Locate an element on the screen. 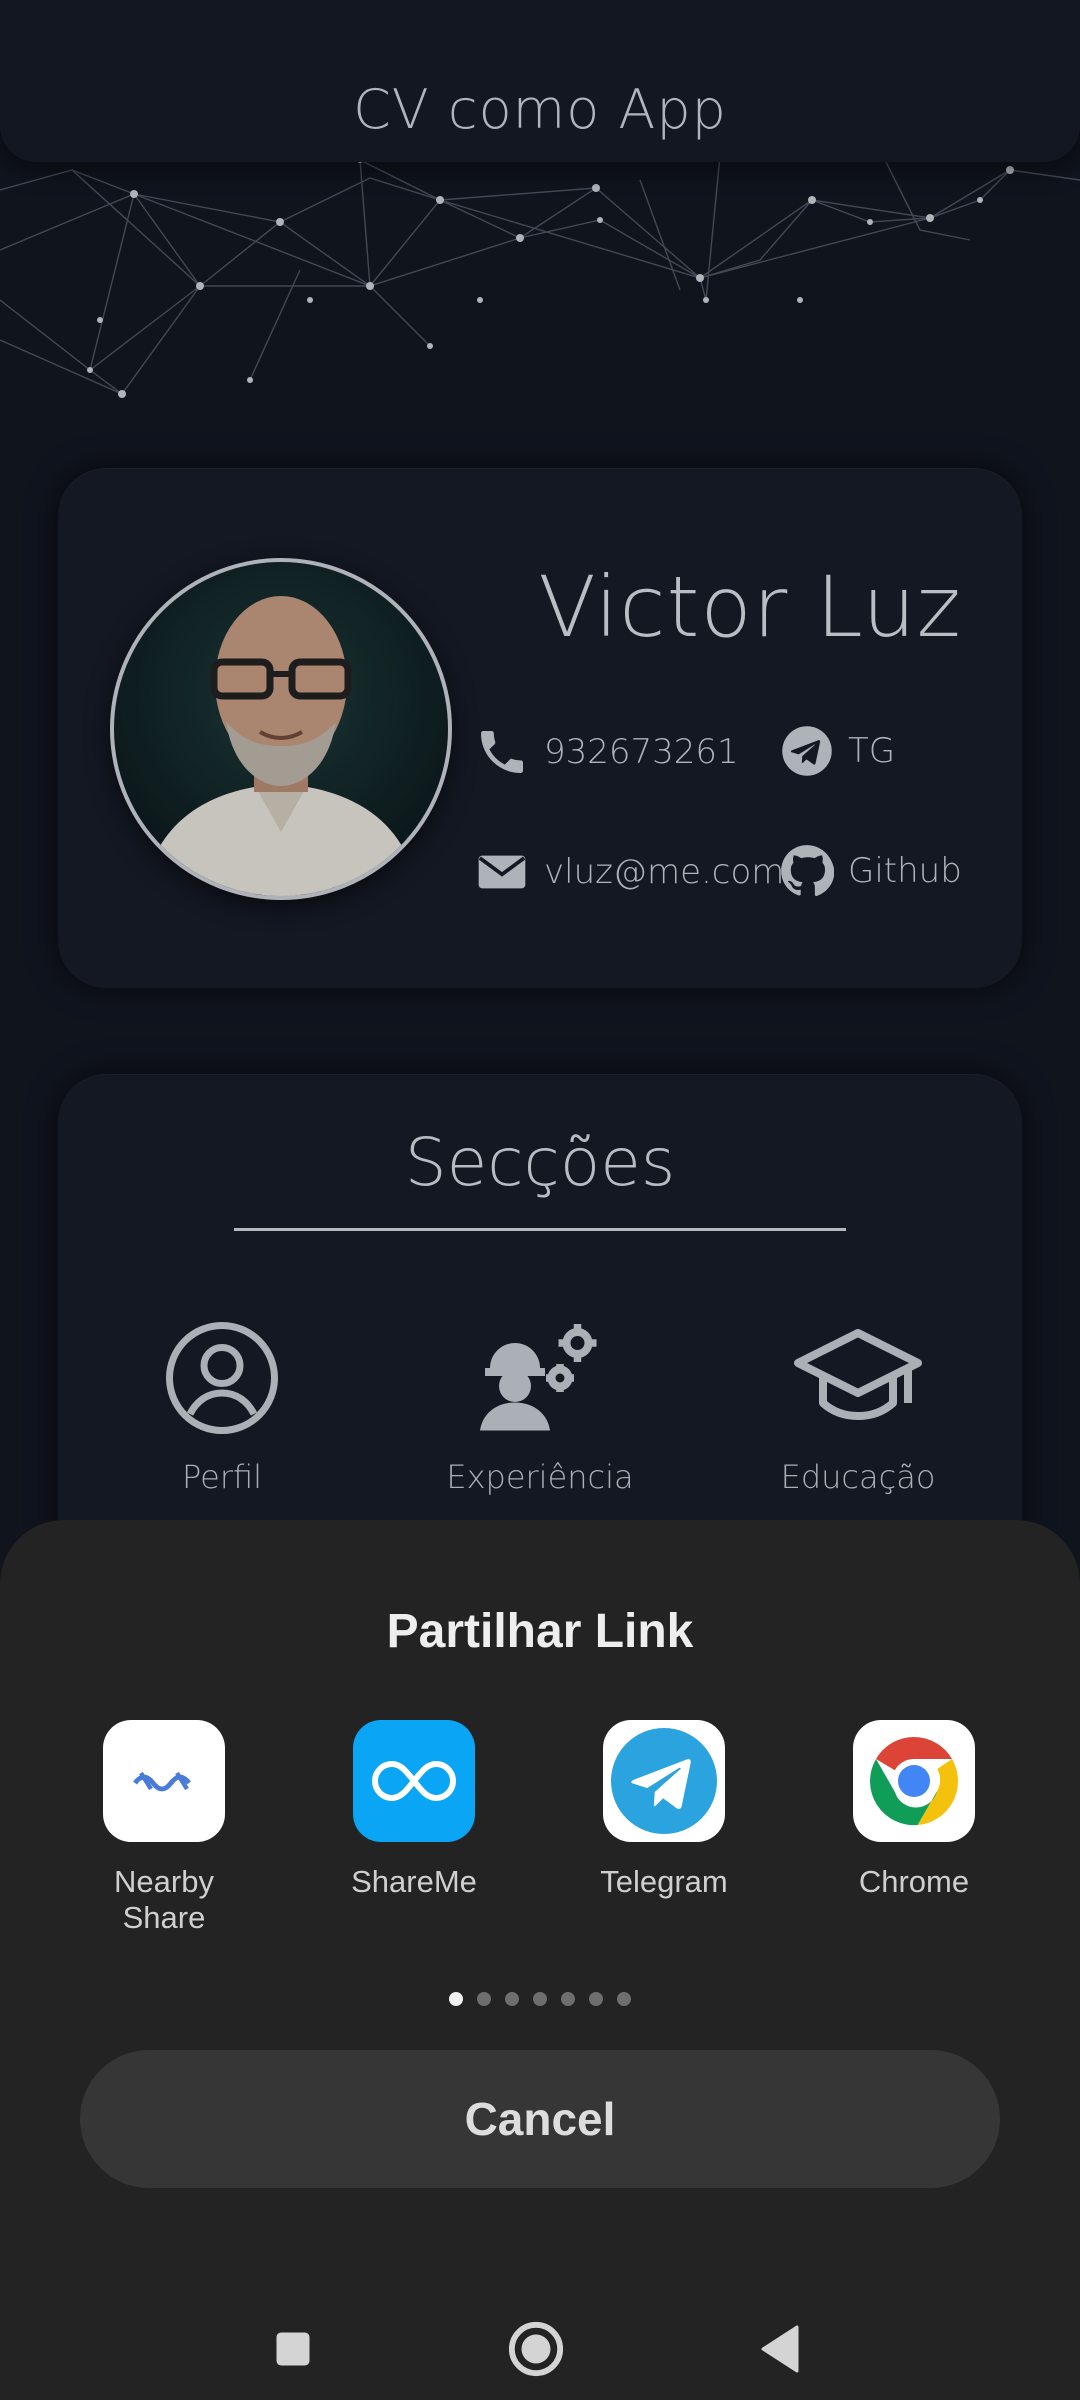 This screenshot has width=1080, height=2400. share-target-chrome: Chrome is located at coordinates (914, 1810).